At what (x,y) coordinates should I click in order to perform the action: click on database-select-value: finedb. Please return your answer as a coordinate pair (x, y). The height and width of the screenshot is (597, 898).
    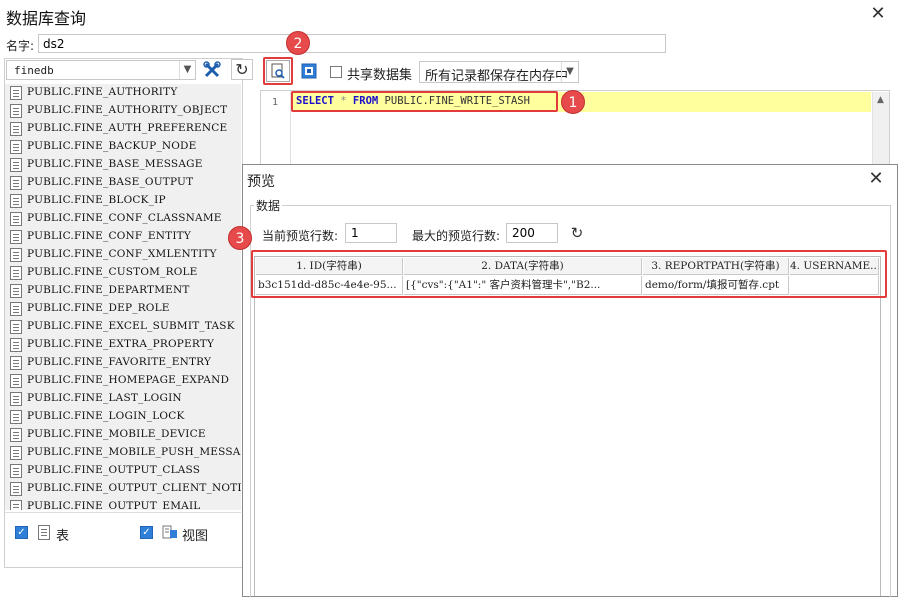
    Looking at the image, I should click on (34, 70).